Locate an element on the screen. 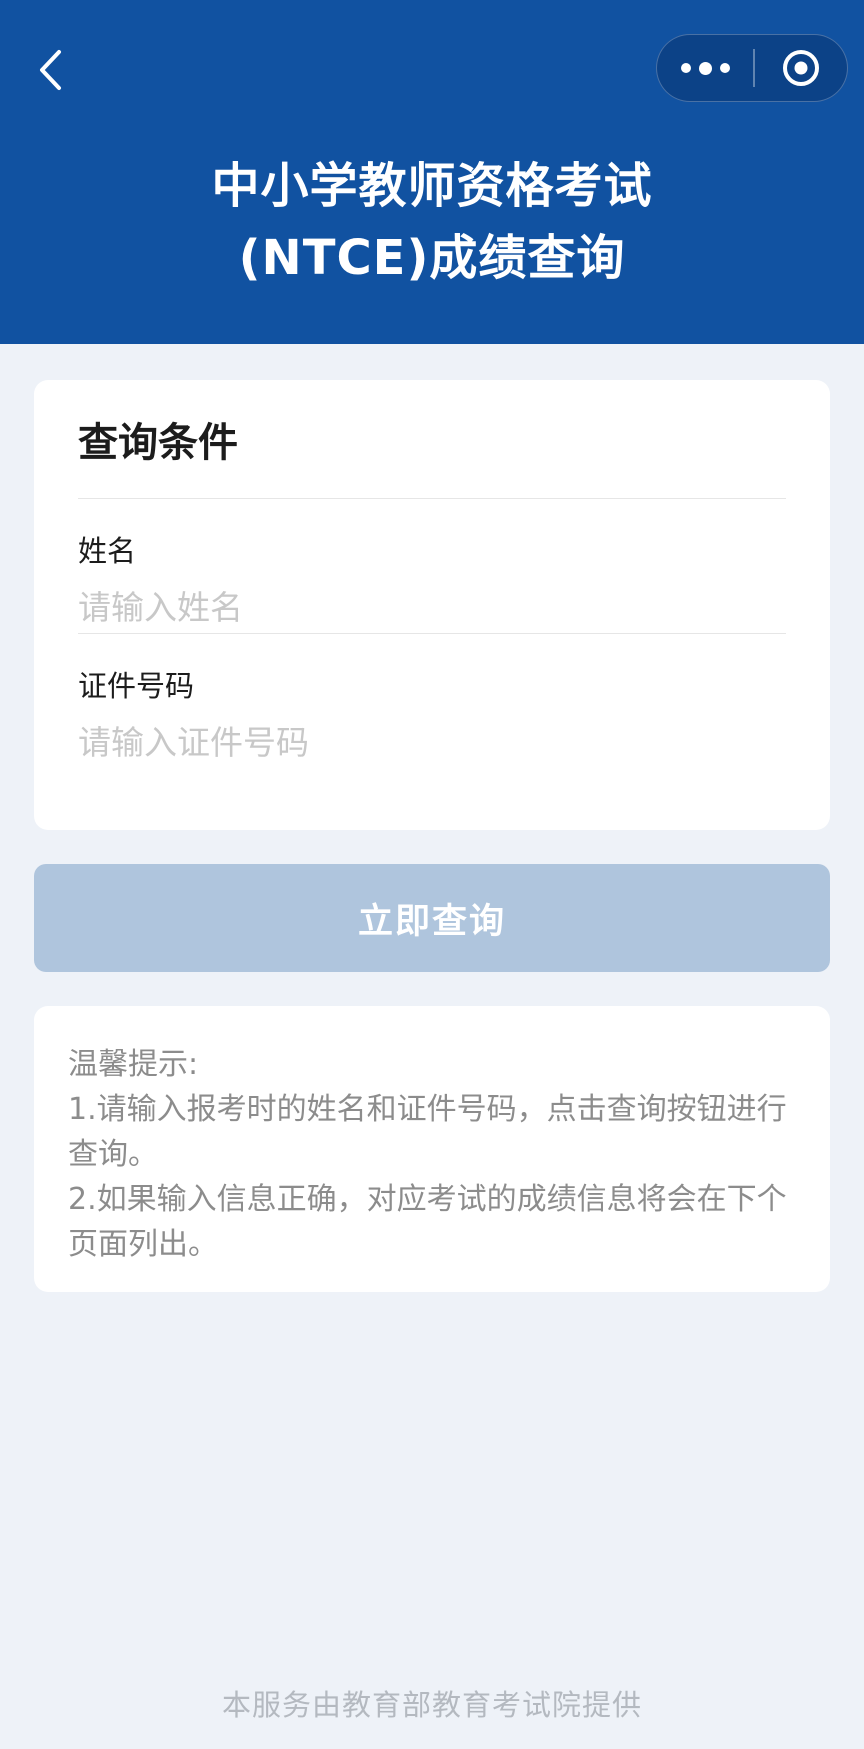  mini-program-capsule is located at coordinates (752, 68).